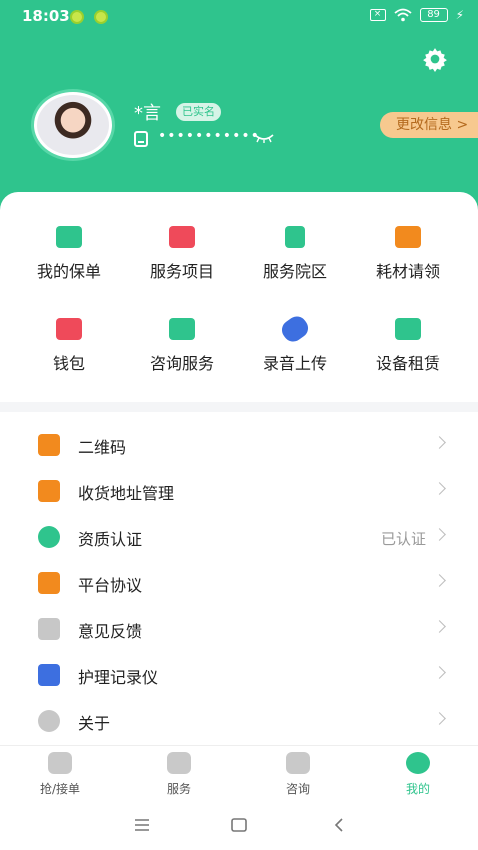 The width and height of the screenshot is (478, 850). Describe the element at coordinates (239, 537) in the screenshot. I see `list-item-certification: 资质认证 已认证` at that location.